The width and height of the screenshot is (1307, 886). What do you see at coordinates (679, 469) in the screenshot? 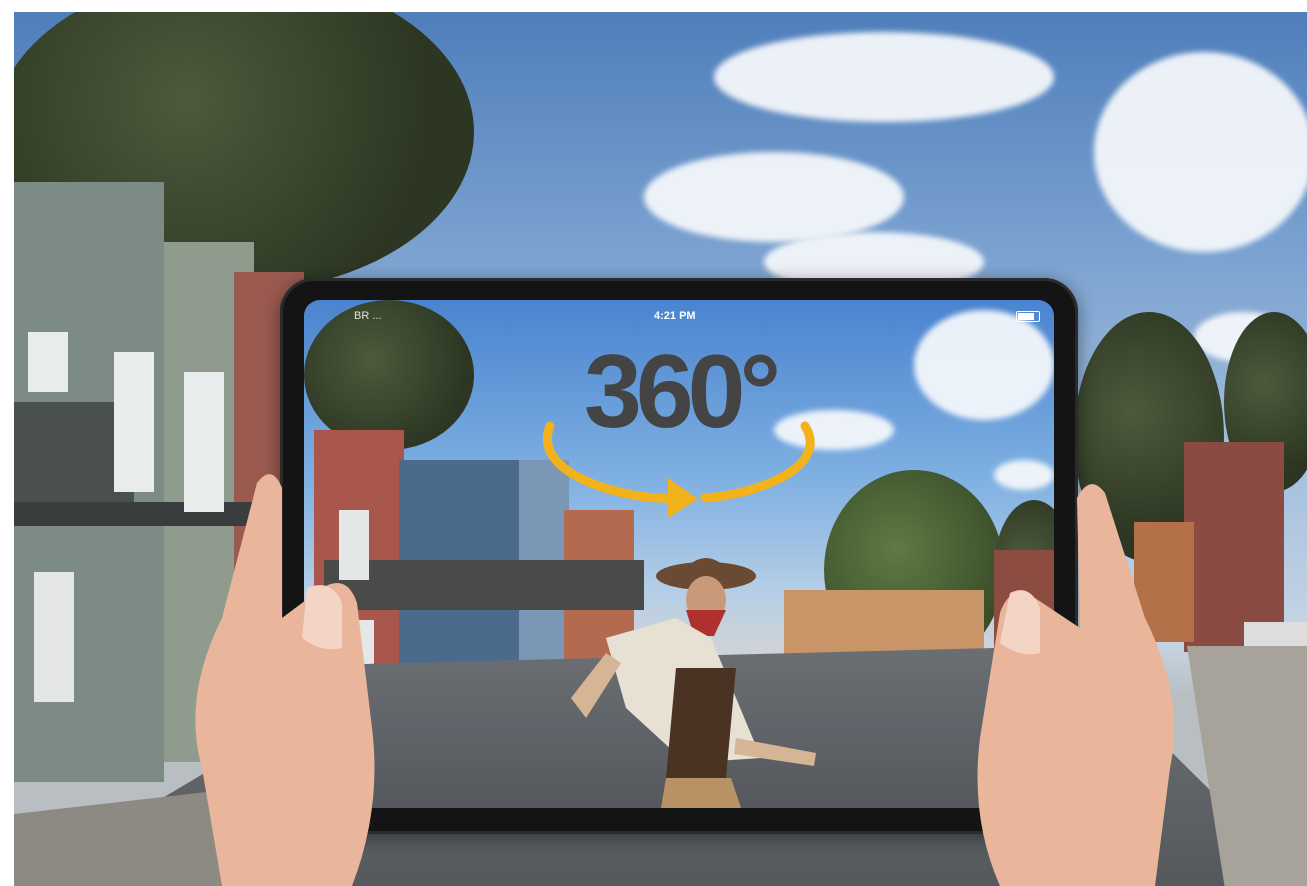
I see `rotation-arrow-icon` at bounding box center [679, 469].